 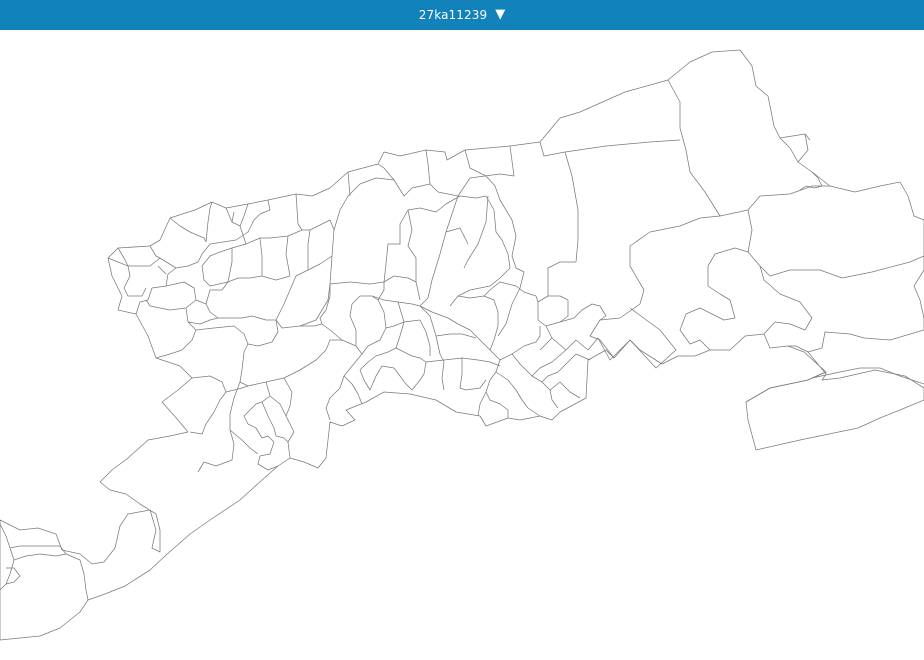 I want to click on dropdown-caret-icon: ▼, so click(x=500, y=14).